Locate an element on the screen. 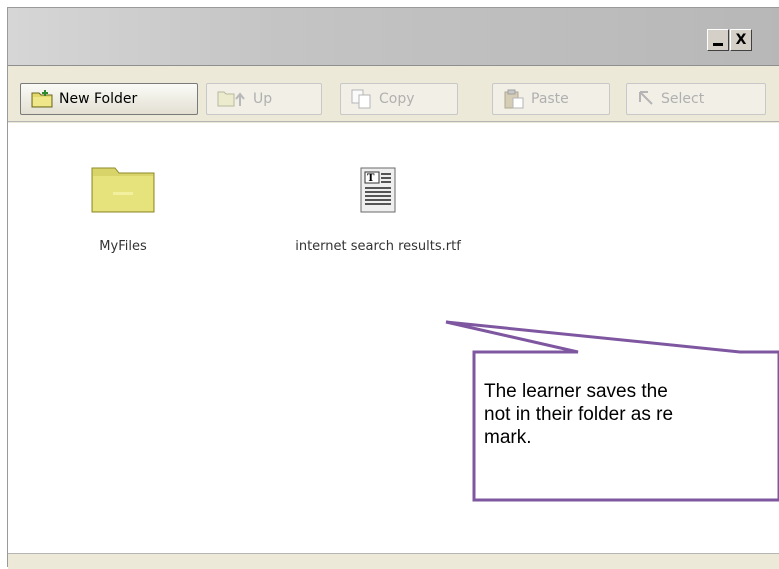 The width and height of the screenshot is (779, 569). folder-up-icon is located at coordinates (231, 99).